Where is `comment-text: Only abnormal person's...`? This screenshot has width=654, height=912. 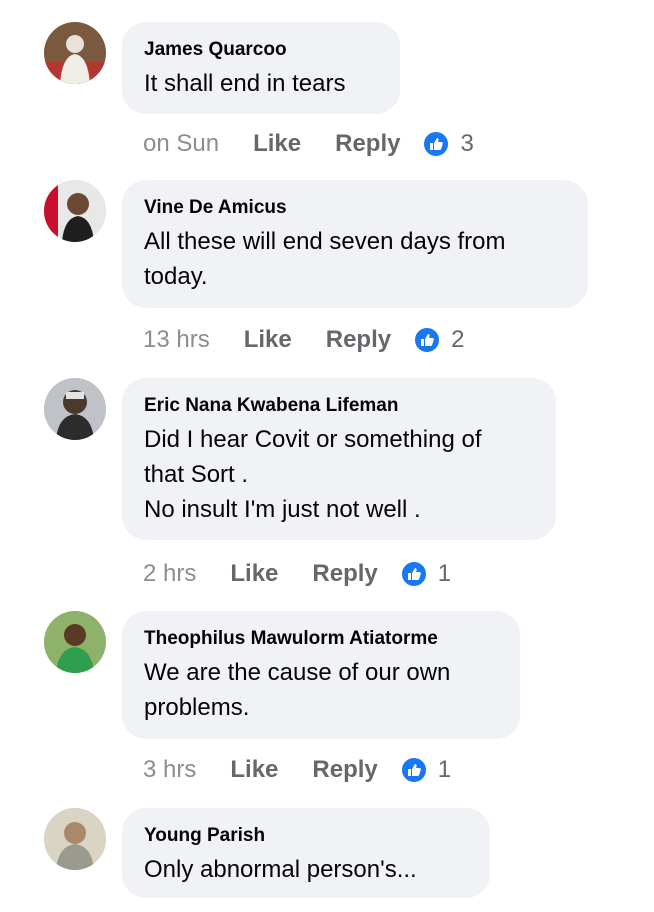 comment-text: Only abnormal person's... is located at coordinates (280, 869).